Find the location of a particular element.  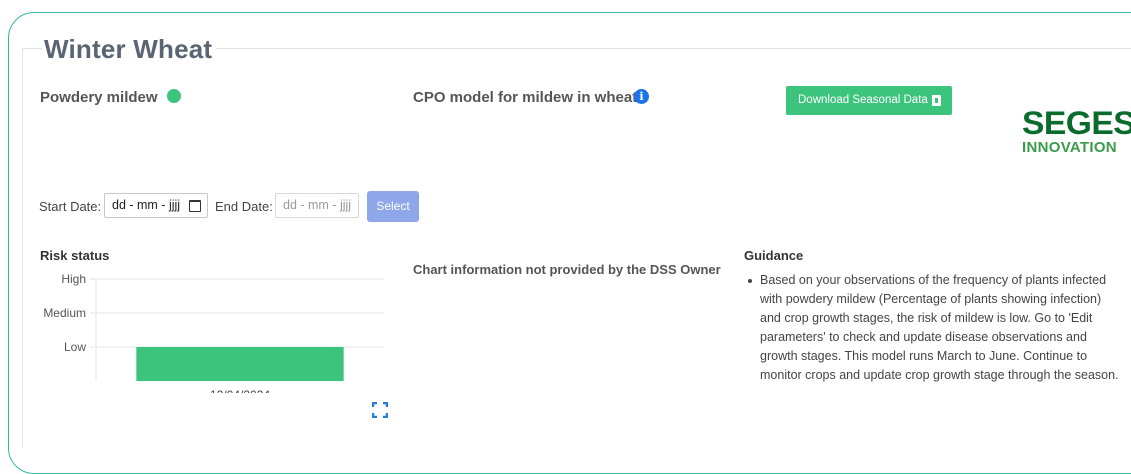

risk-status-dot is located at coordinates (174, 96).